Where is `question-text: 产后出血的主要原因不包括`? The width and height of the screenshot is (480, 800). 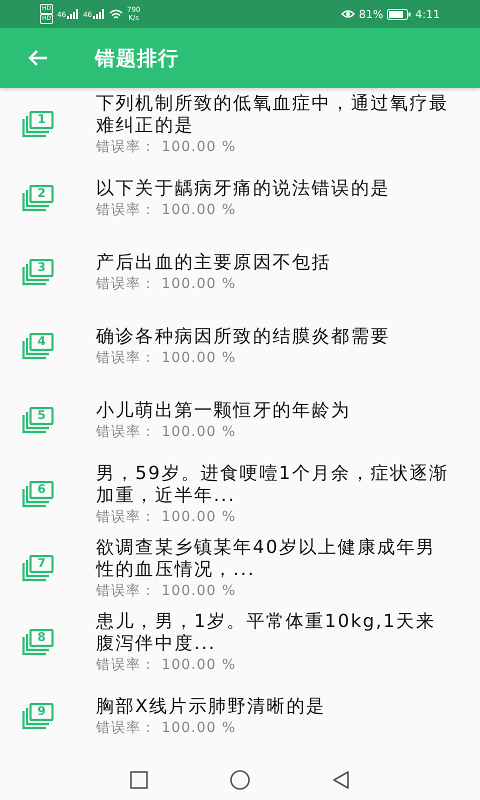
question-text: 产后出血的主要原因不包括 is located at coordinates (214, 263).